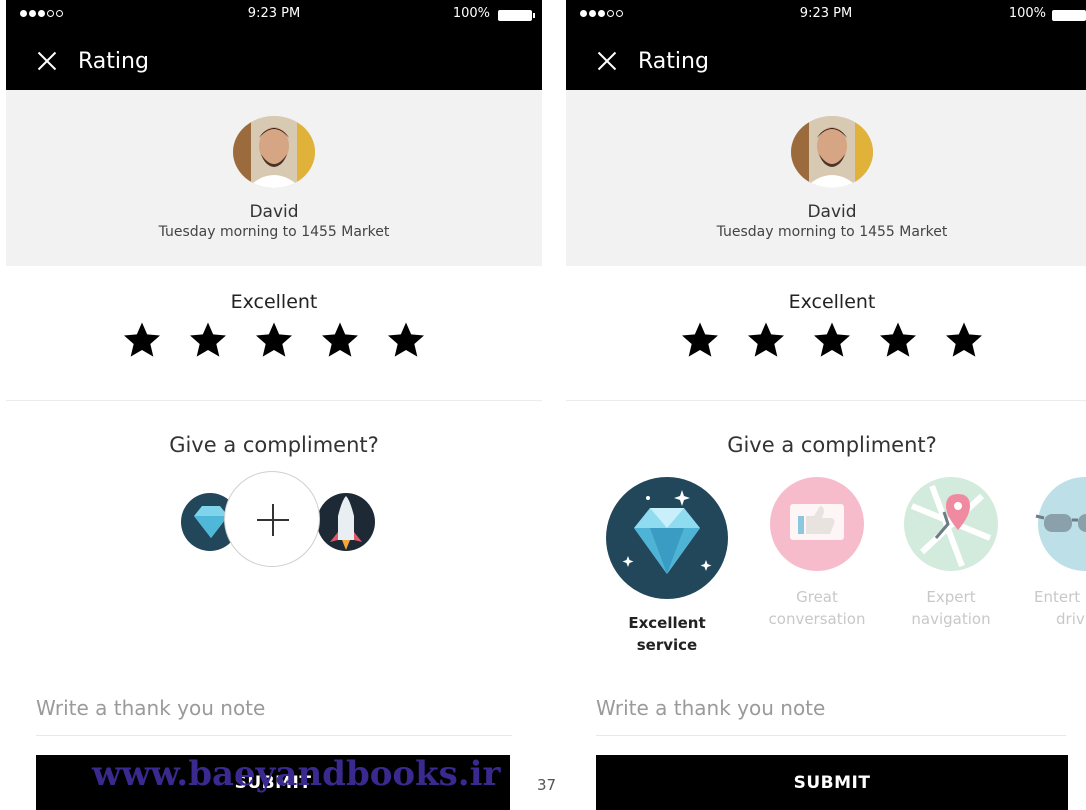 The height and width of the screenshot is (810, 1086). I want to click on badge-label-line1: Excellent, so click(667, 623).